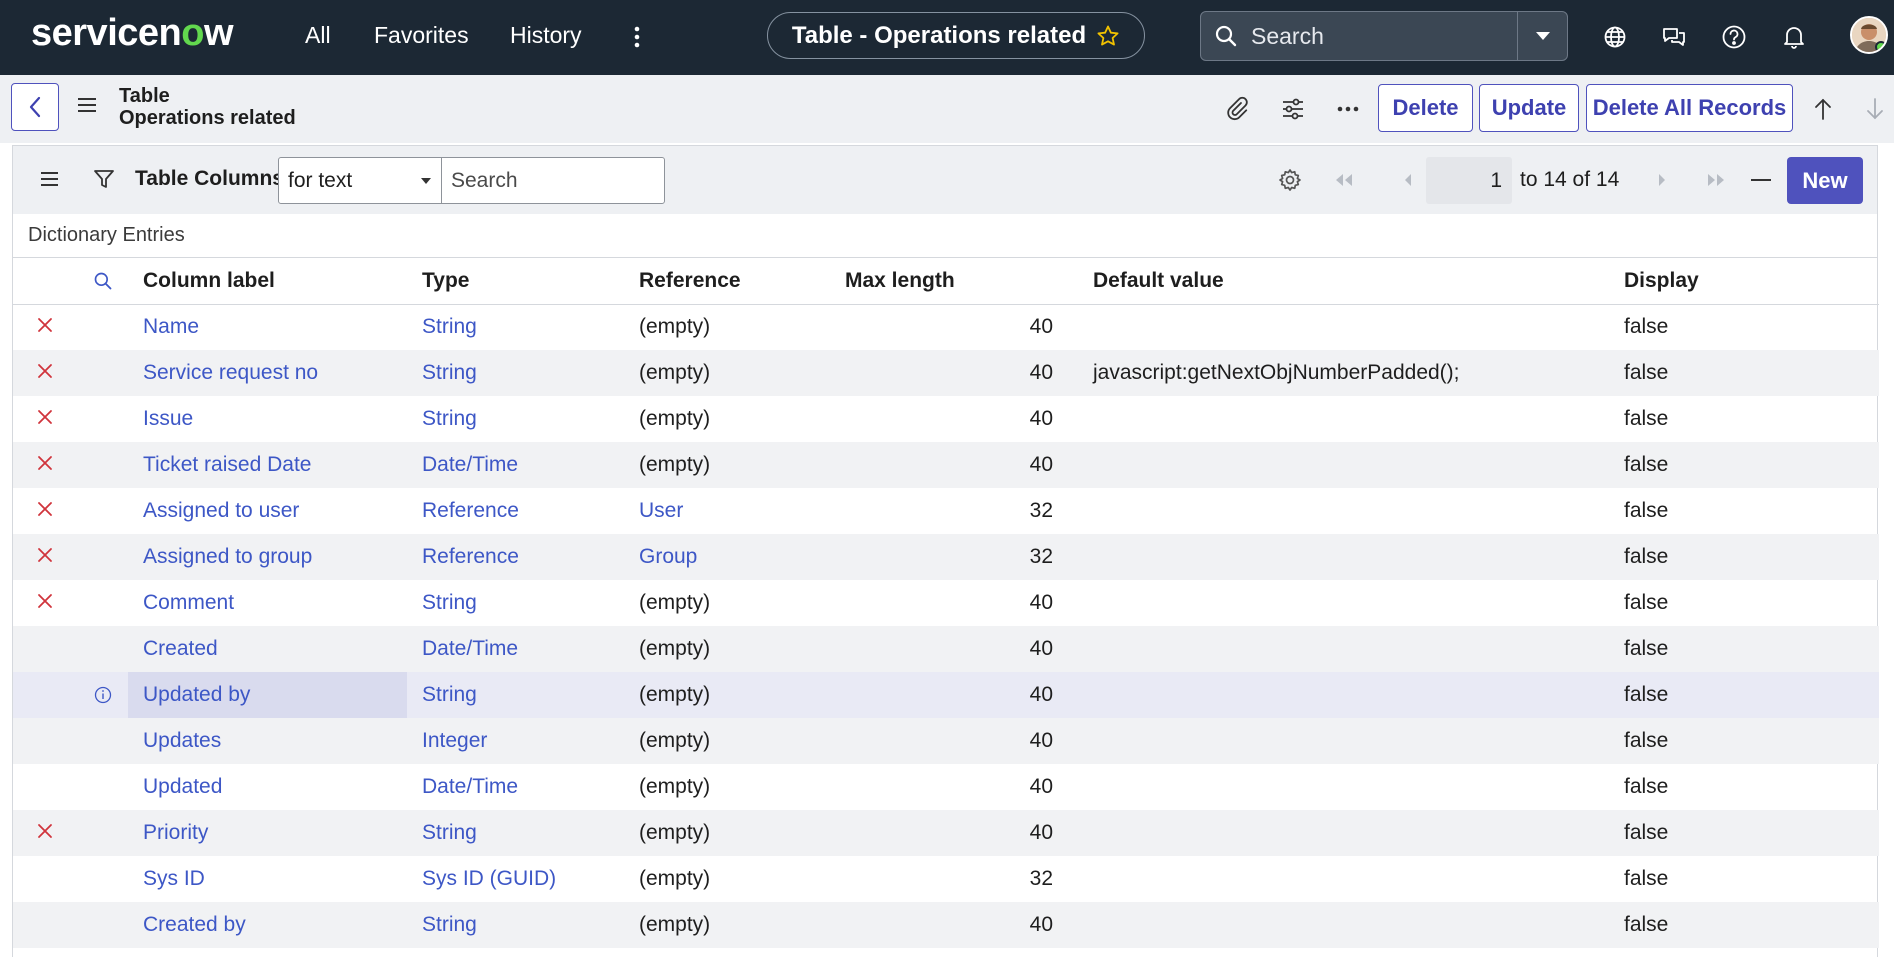  Describe the element at coordinates (188, 602) in the screenshot. I see `column-label-link: Comment` at that location.